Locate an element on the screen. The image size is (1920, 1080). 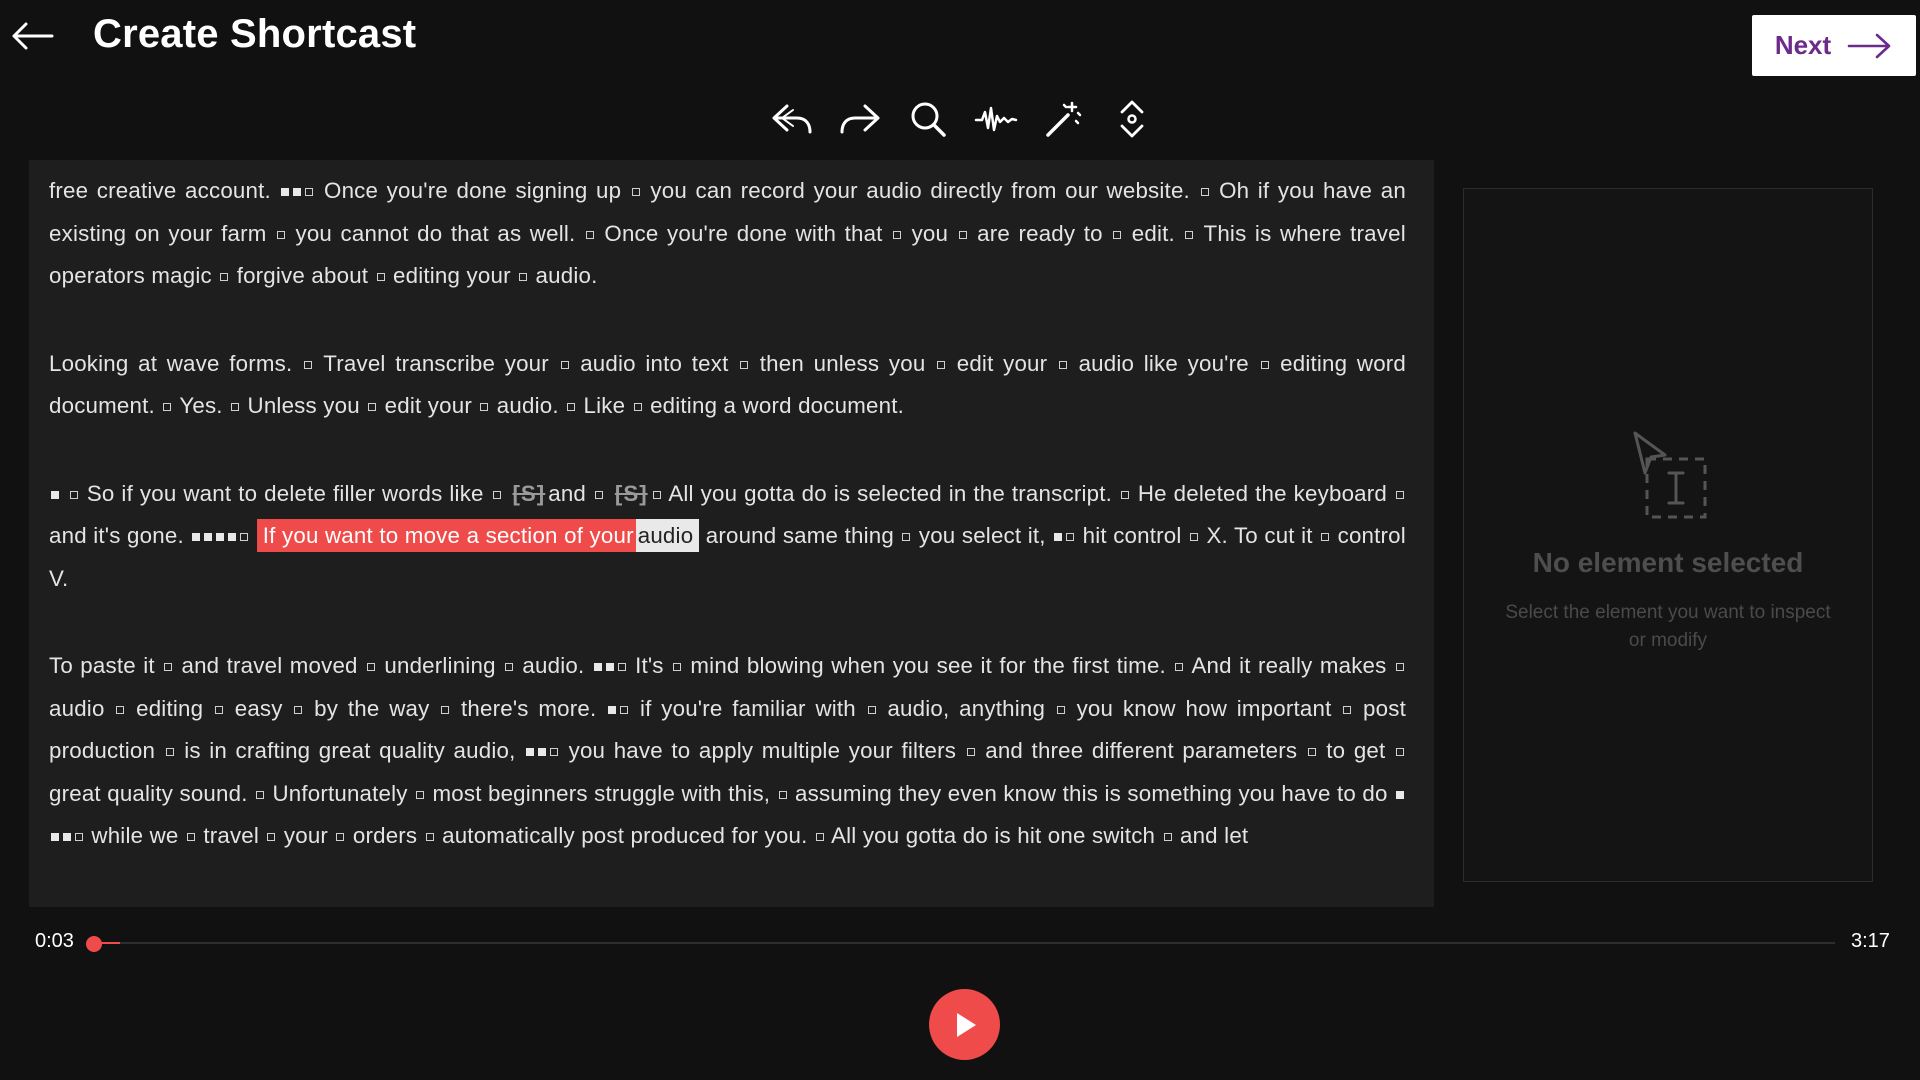
transcript-segment: Once you're done with that is located at coordinates (743, 233).